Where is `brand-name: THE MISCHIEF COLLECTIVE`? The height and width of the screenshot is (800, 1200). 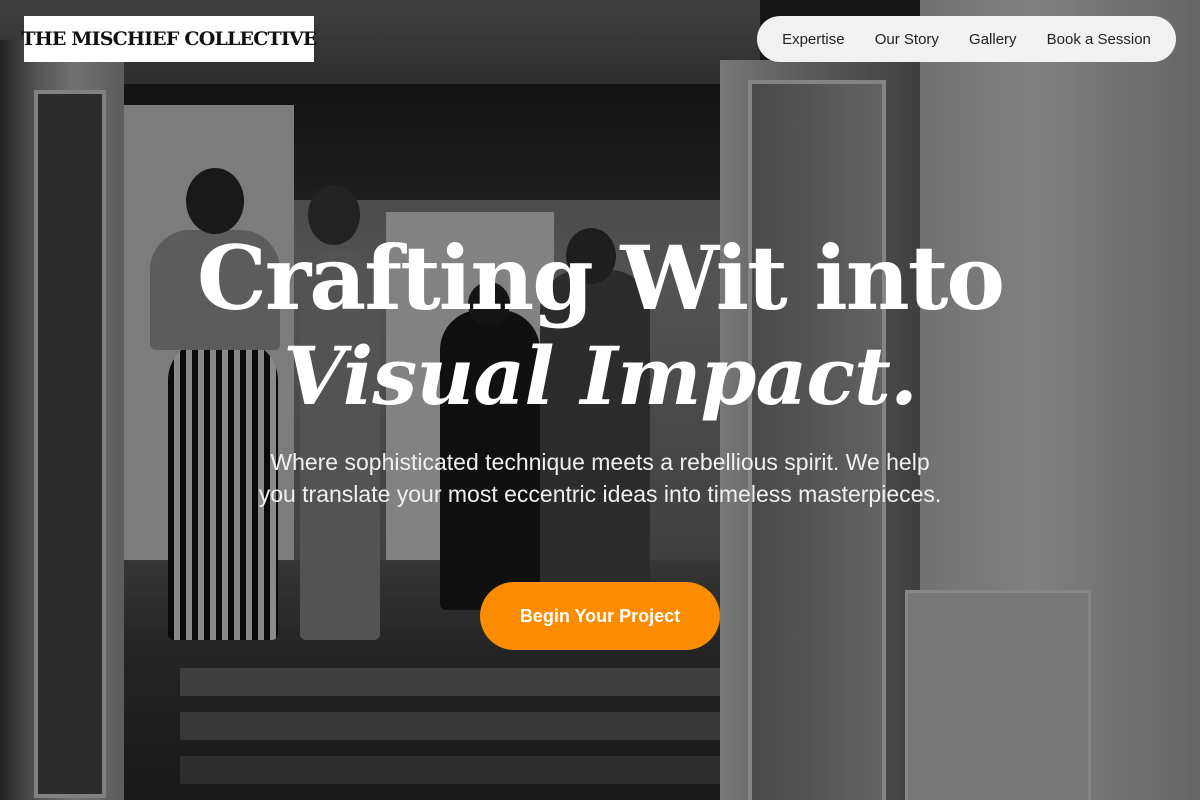 brand-name: THE MISCHIEF COLLECTIVE is located at coordinates (169, 39).